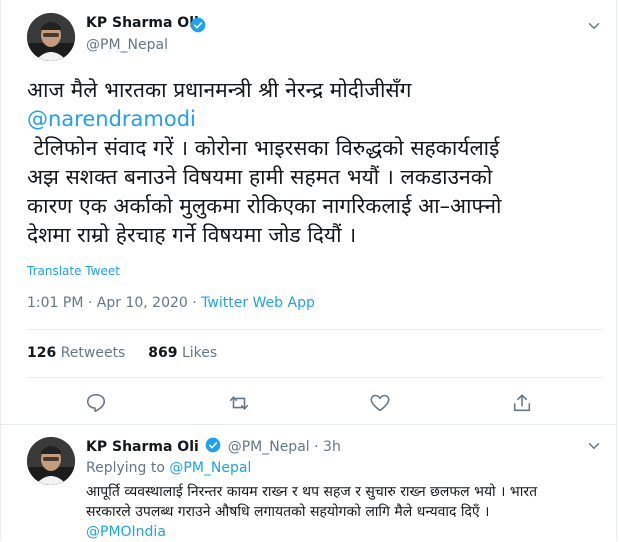 This screenshot has height=542, width=619. What do you see at coordinates (269, 447) in the screenshot?
I see `reply-author-handle: @PM_Nepal` at bounding box center [269, 447].